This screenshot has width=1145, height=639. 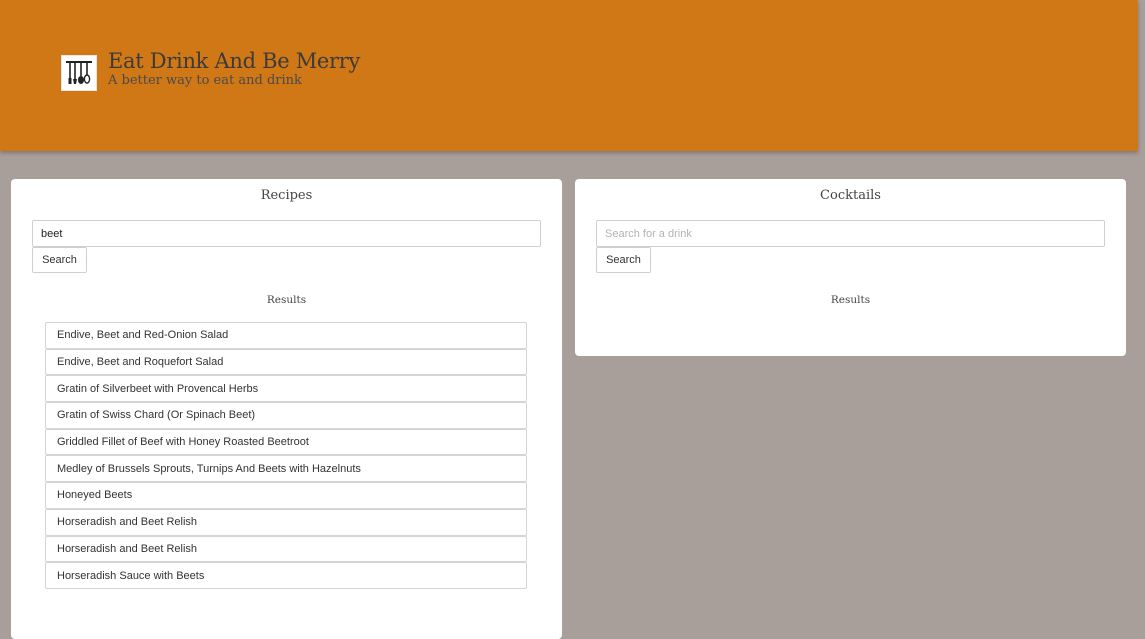 What do you see at coordinates (286, 233) in the screenshot?
I see `recipes-search-input` at bounding box center [286, 233].